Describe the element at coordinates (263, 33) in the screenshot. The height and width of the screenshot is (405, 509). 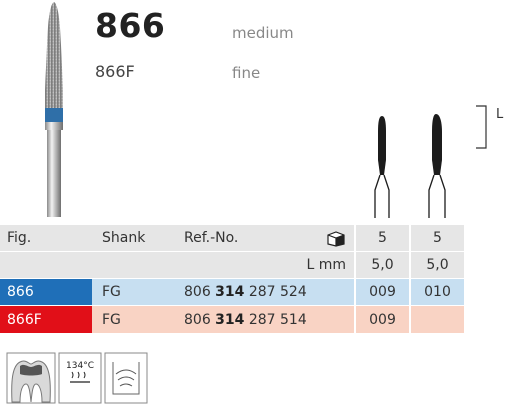
I see `grit-medium-label: medium` at that location.